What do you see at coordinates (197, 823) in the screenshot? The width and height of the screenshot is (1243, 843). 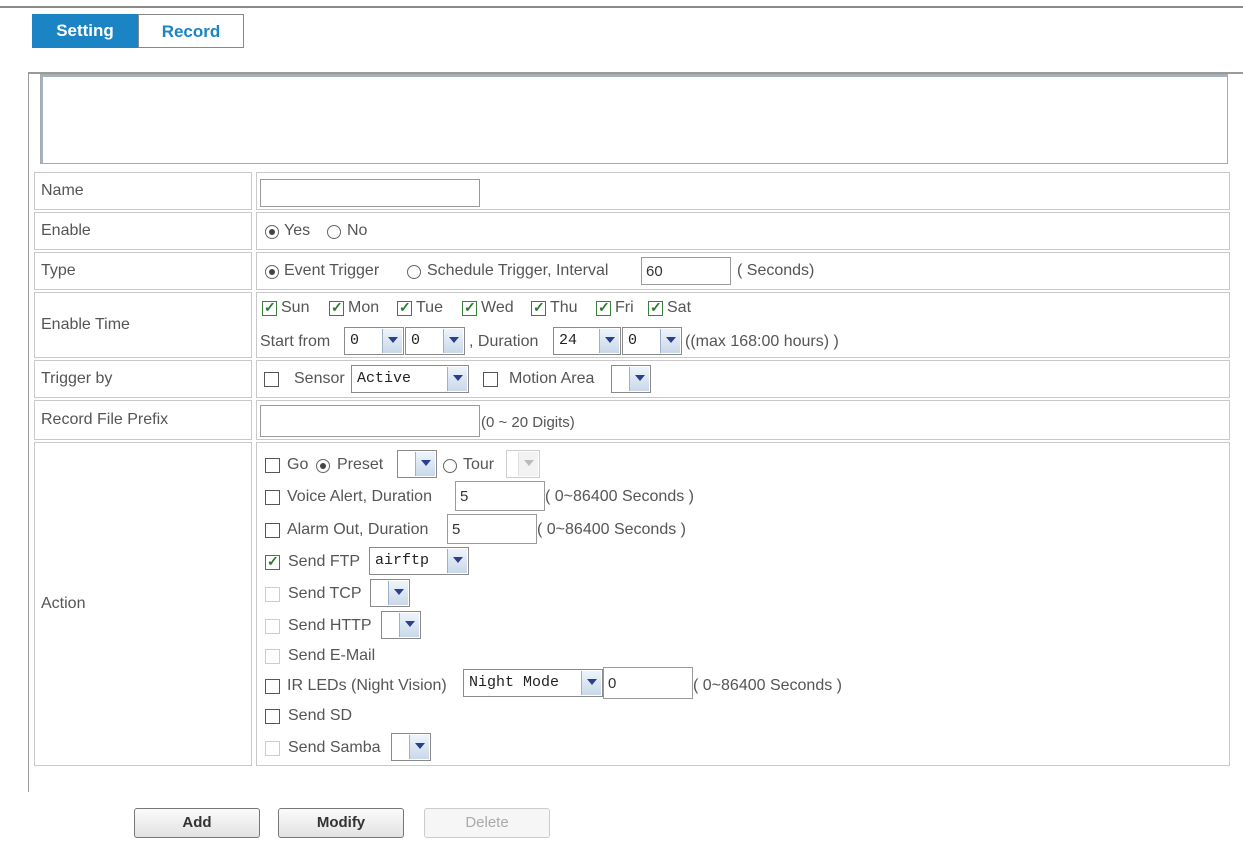 I see `add-button: Add` at bounding box center [197, 823].